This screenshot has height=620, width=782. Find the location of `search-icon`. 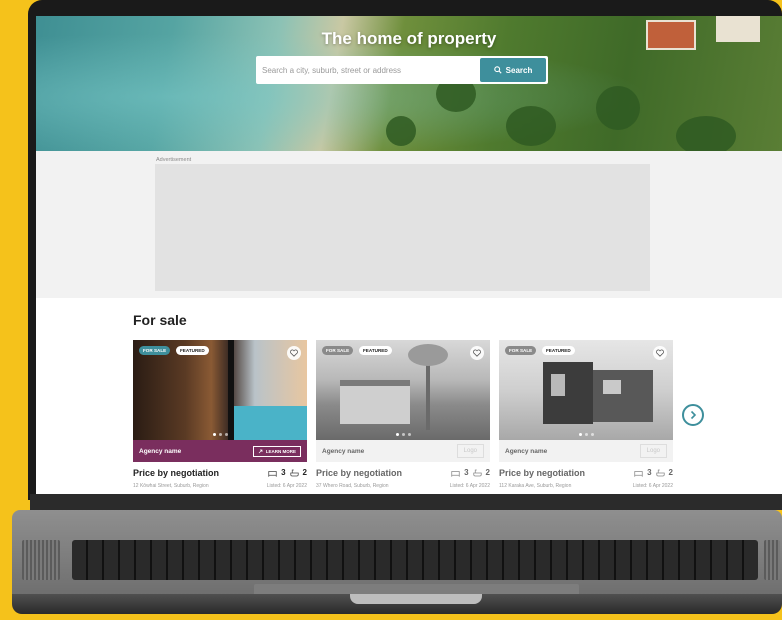

search-icon is located at coordinates (497, 70).